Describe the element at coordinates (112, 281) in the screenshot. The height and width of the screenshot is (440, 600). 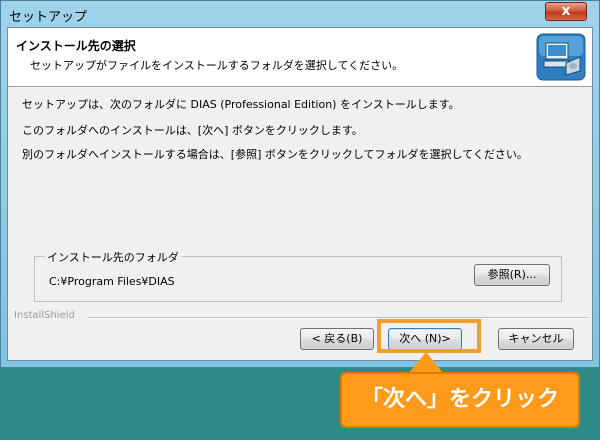
I see `destination-path: C:¥Program Files¥DIAS` at that location.